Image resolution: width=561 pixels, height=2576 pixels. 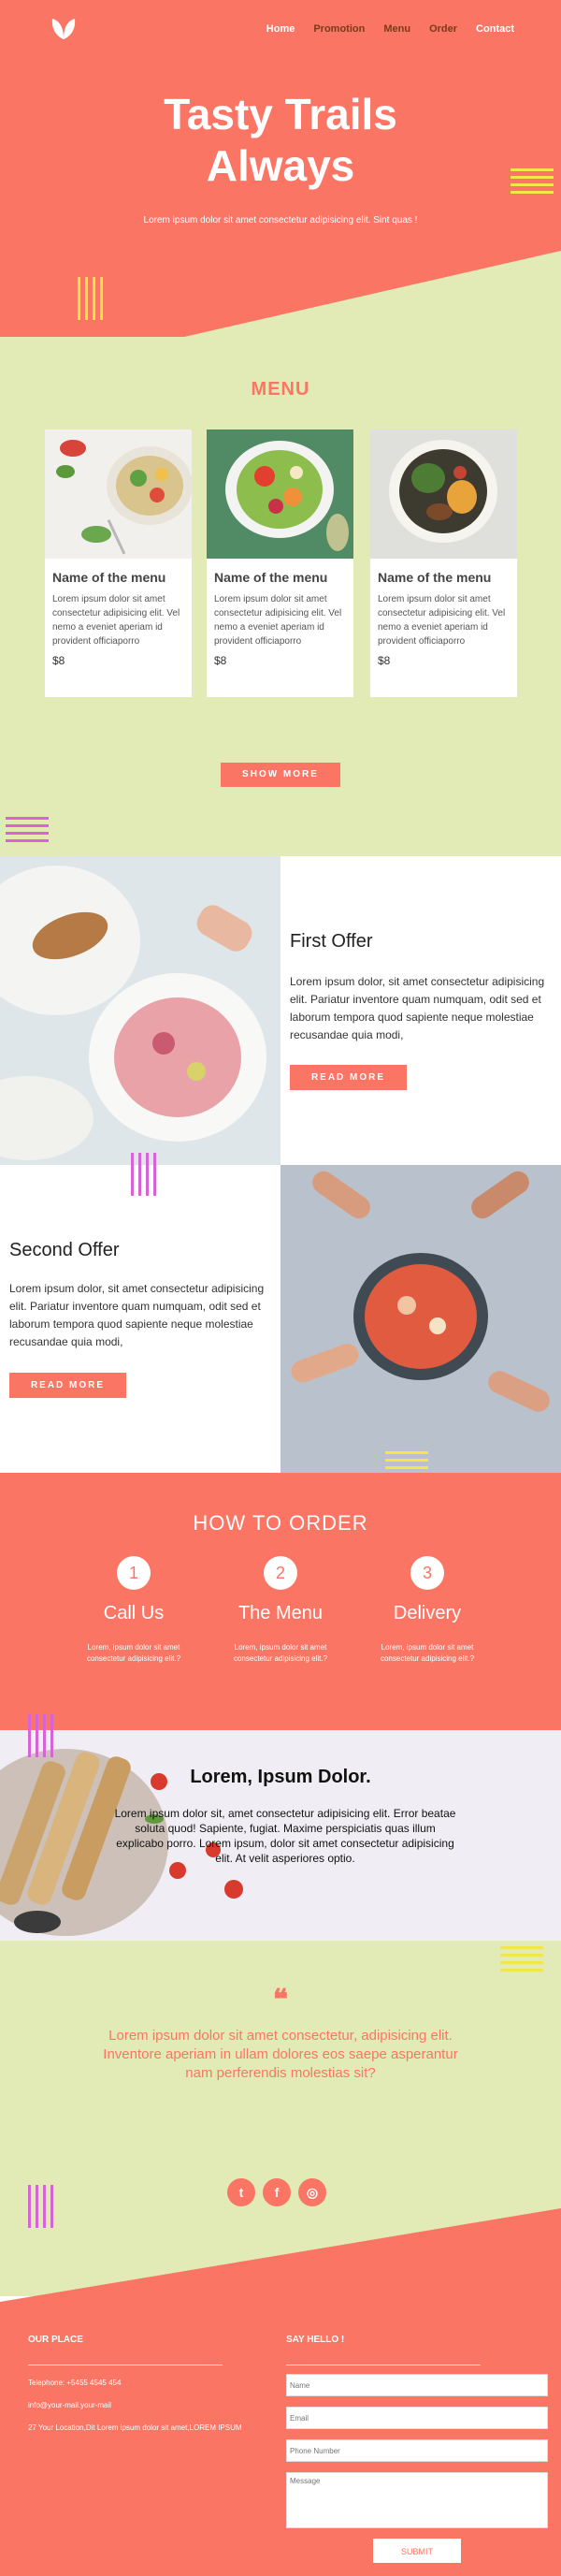 I want to click on second-offer-read-more-button: READ MORE, so click(x=68, y=1385).